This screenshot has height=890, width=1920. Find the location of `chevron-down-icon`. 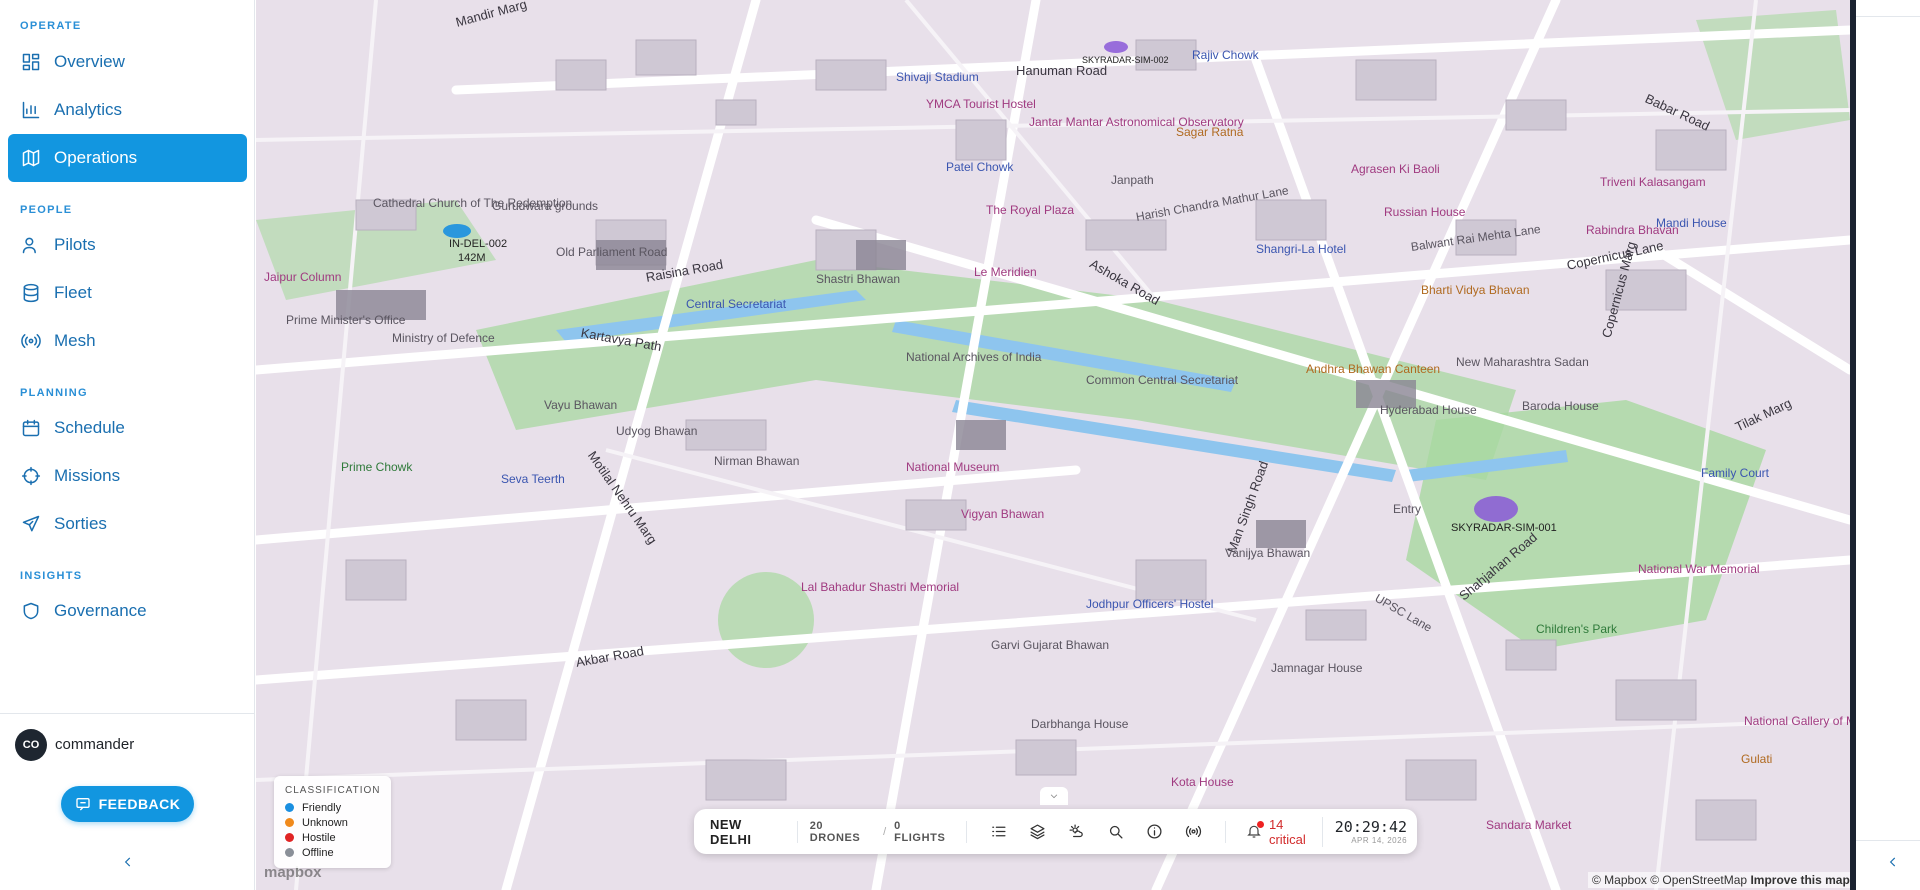

chevron-down-icon is located at coordinates (1054, 796).